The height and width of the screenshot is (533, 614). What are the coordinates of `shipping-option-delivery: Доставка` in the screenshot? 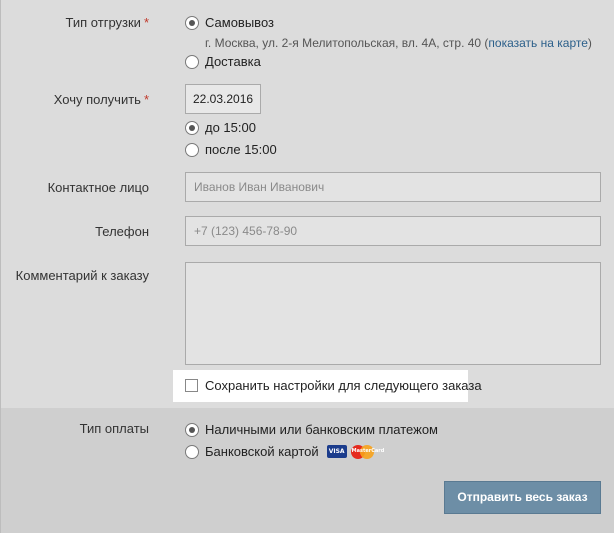 It's located at (223, 61).